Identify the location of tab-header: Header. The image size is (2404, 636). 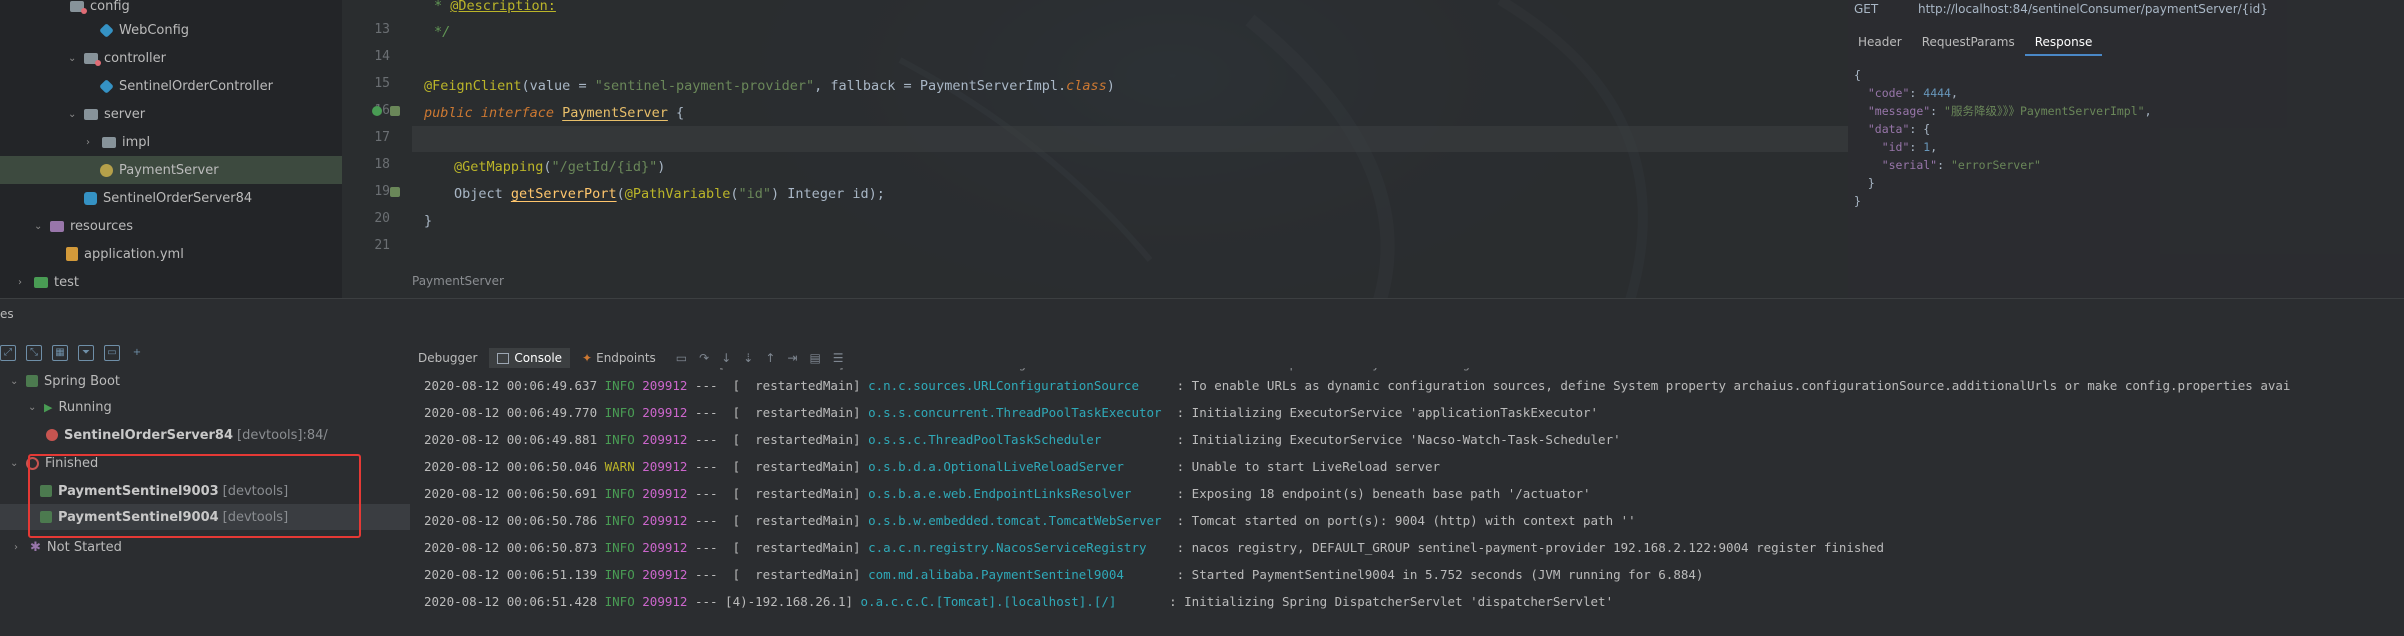
(1880, 44).